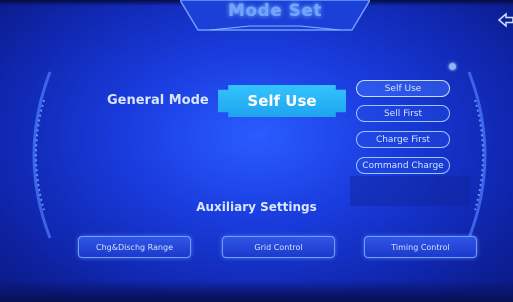 The height and width of the screenshot is (302, 513). What do you see at coordinates (256, 207) in the screenshot?
I see `auxiliary-settings-label: Auxiliary Settings` at bounding box center [256, 207].